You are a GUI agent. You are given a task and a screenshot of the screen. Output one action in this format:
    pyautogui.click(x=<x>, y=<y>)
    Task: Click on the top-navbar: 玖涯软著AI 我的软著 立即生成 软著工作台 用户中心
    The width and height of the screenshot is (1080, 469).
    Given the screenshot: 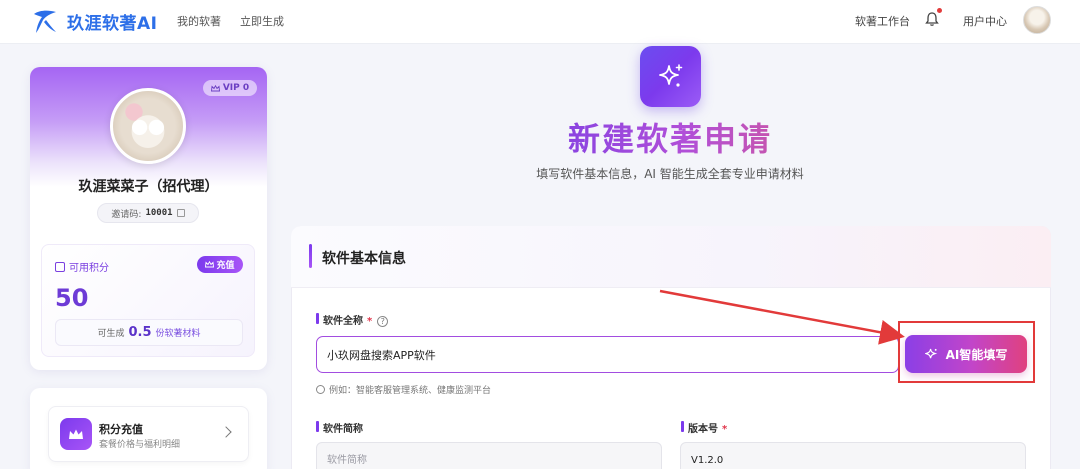 What is the action you would take?
    pyautogui.click(x=540, y=22)
    